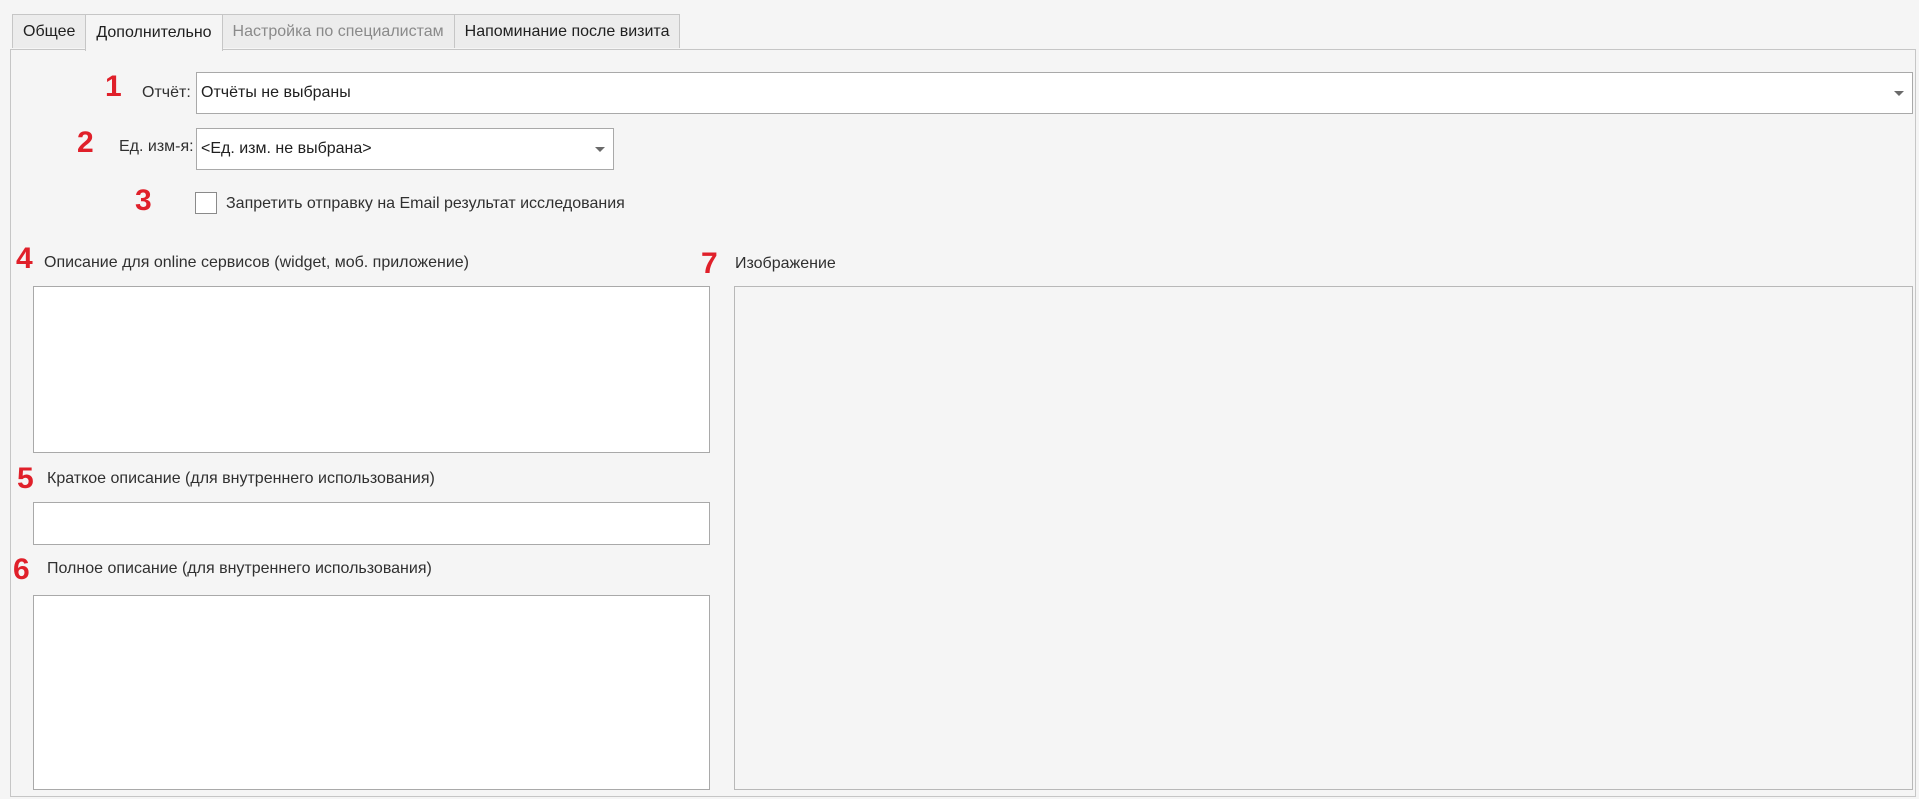 The height and width of the screenshot is (799, 1919). I want to click on marker-4: 4, so click(24, 258).